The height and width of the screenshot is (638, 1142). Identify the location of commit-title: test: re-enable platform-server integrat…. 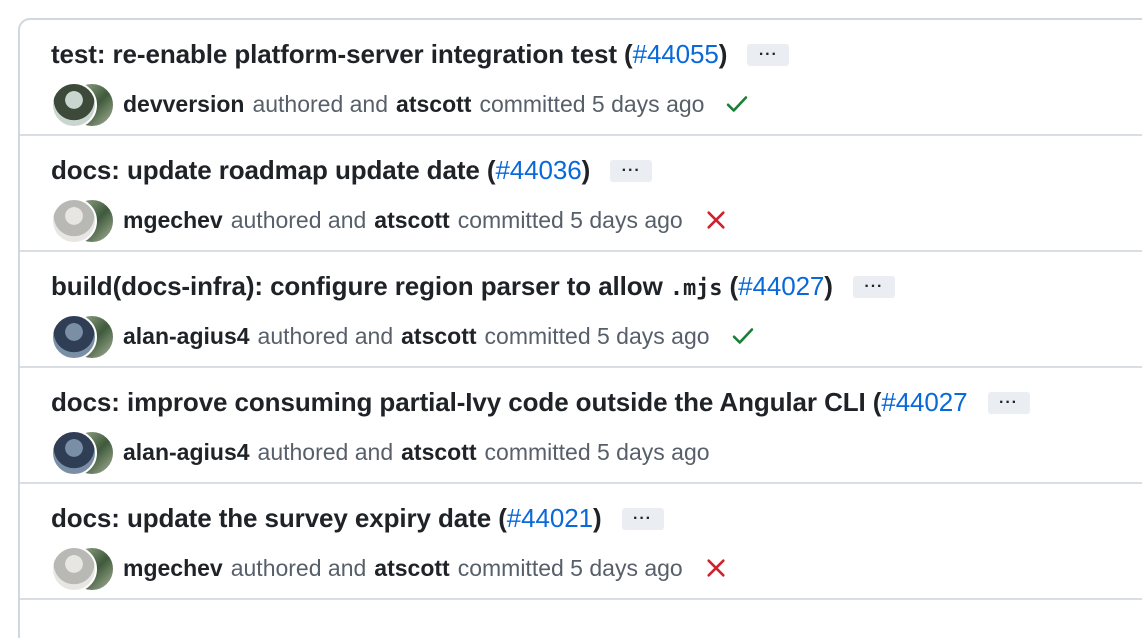
(420, 54).